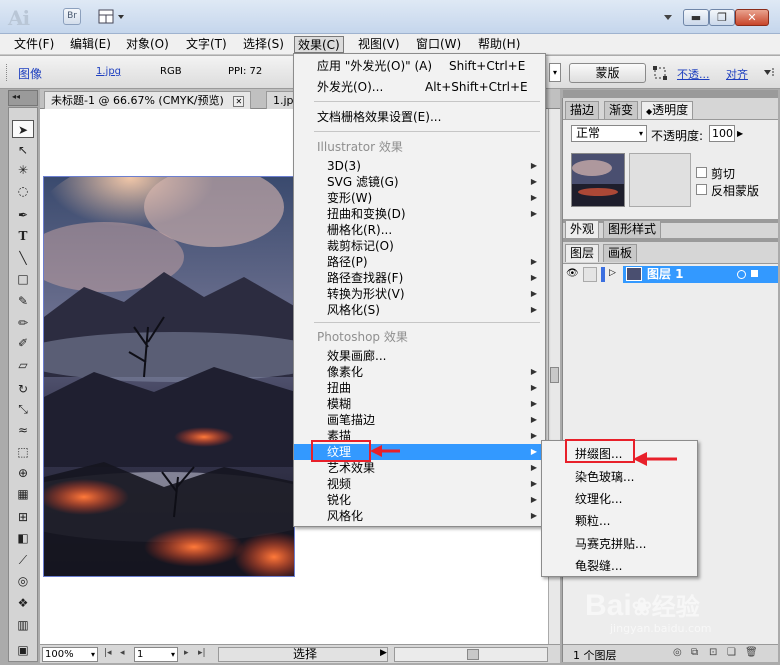 The height and width of the screenshot is (665, 780). What do you see at coordinates (23, 517) in the screenshot?
I see `mesh-tool-icon: ⊞` at bounding box center [23, 517].